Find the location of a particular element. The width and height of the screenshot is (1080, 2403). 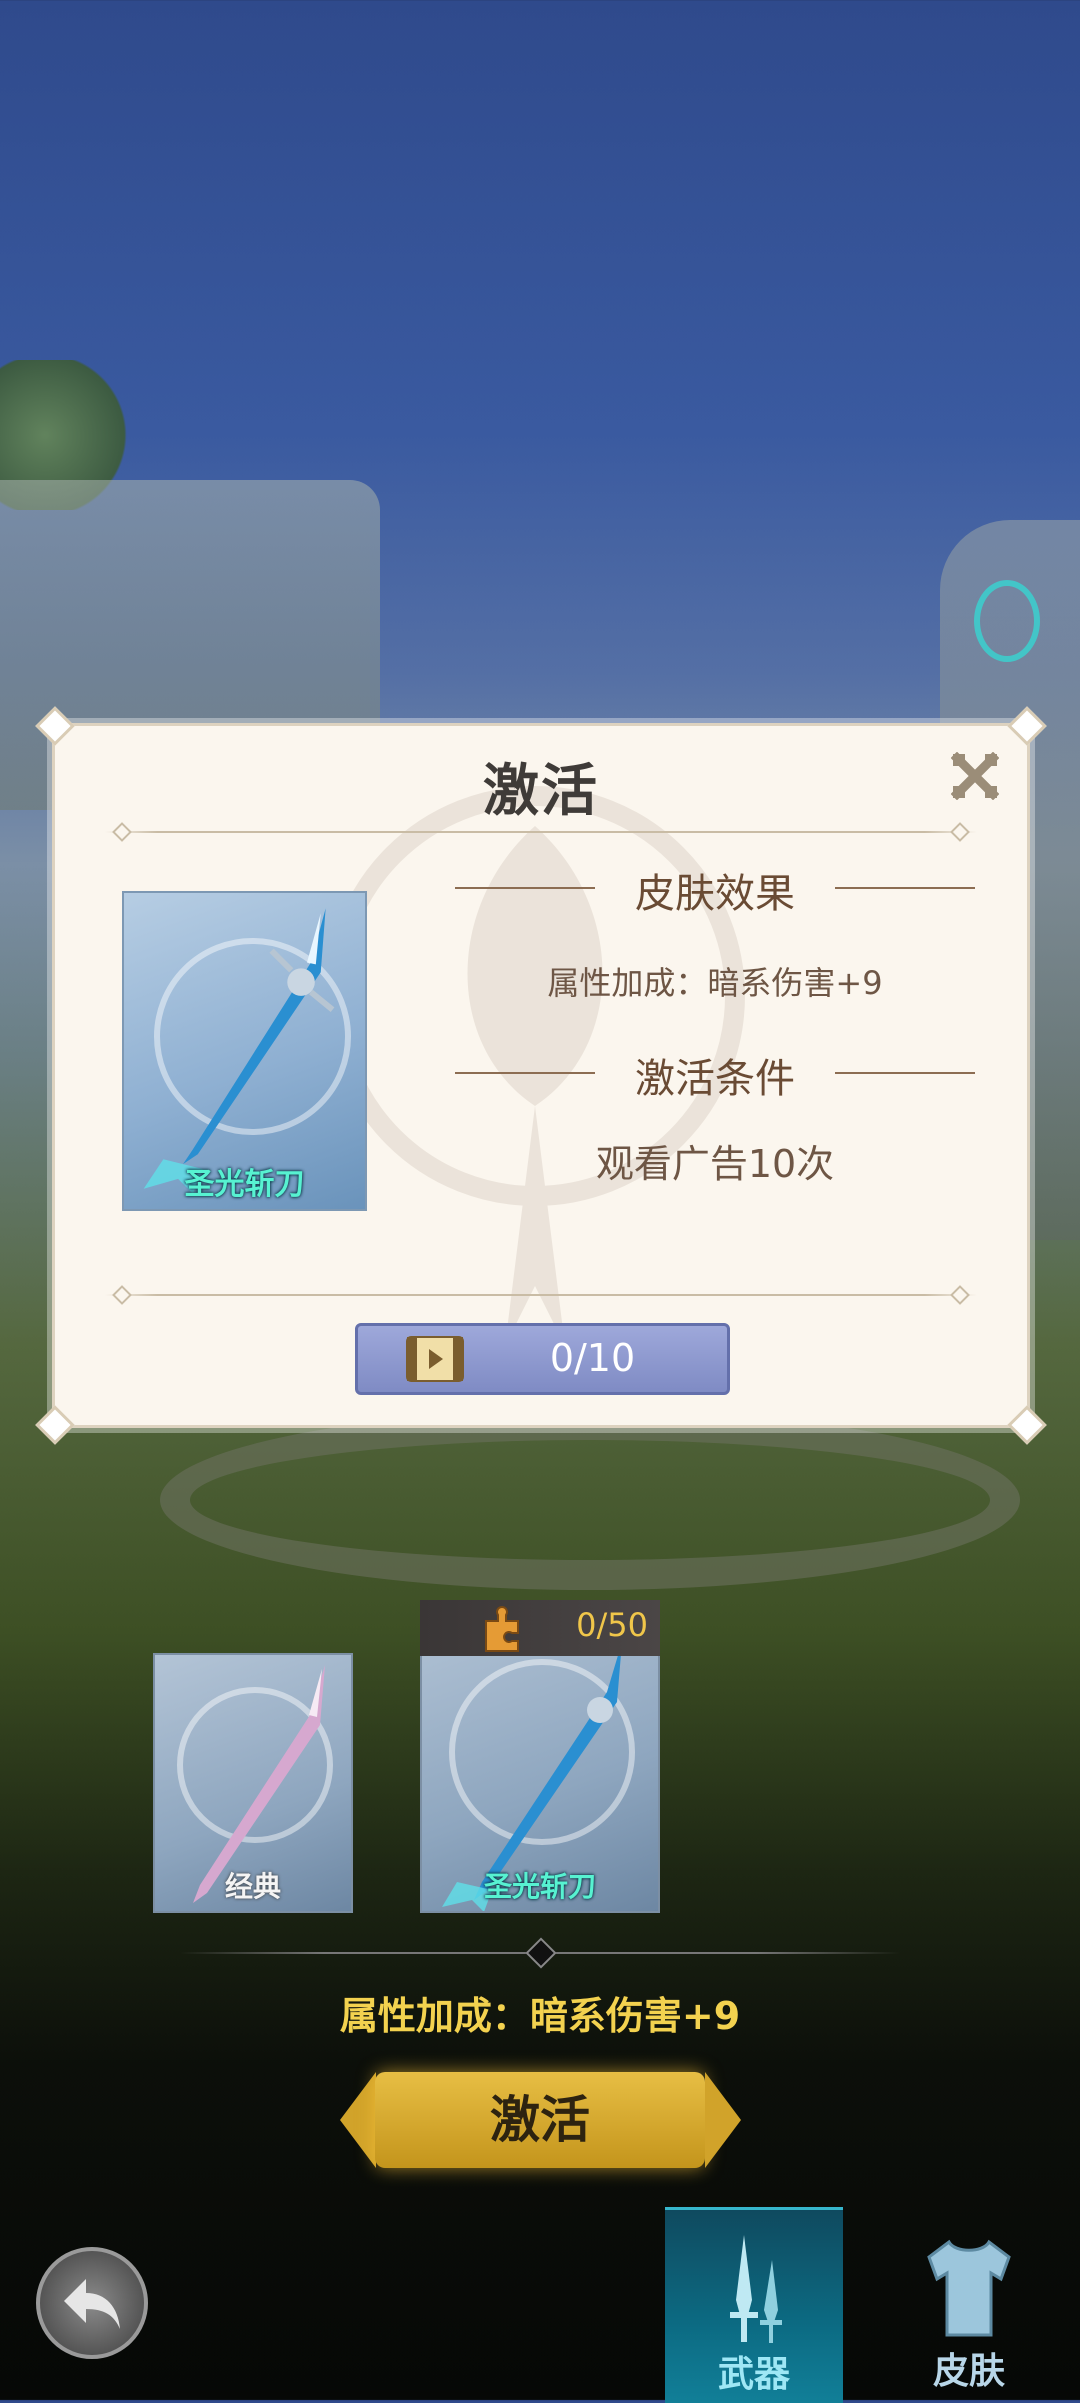

condition-text: 观看广告10次 is located at coordinates (715, 1164).